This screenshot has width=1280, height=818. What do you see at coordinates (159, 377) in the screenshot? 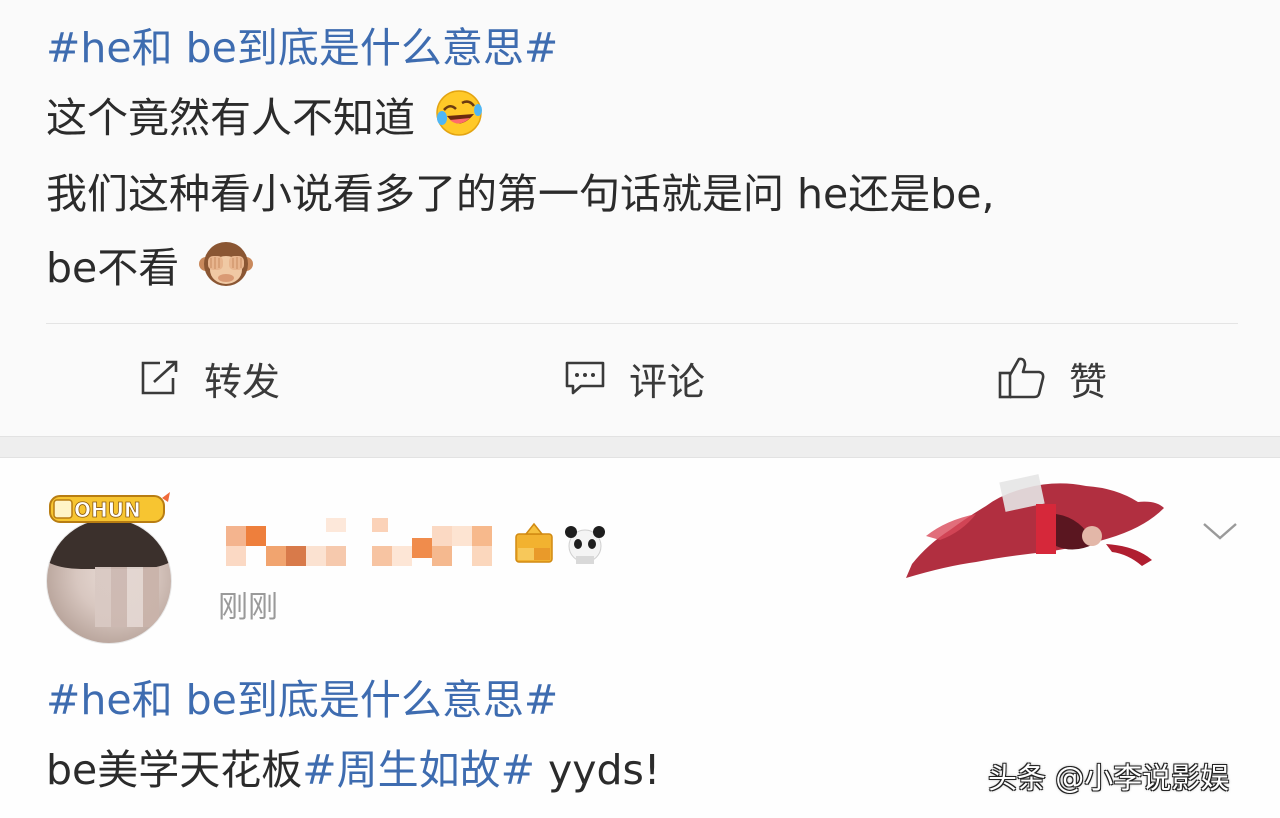
I see `share-icon` at bounding box center [159, 377].